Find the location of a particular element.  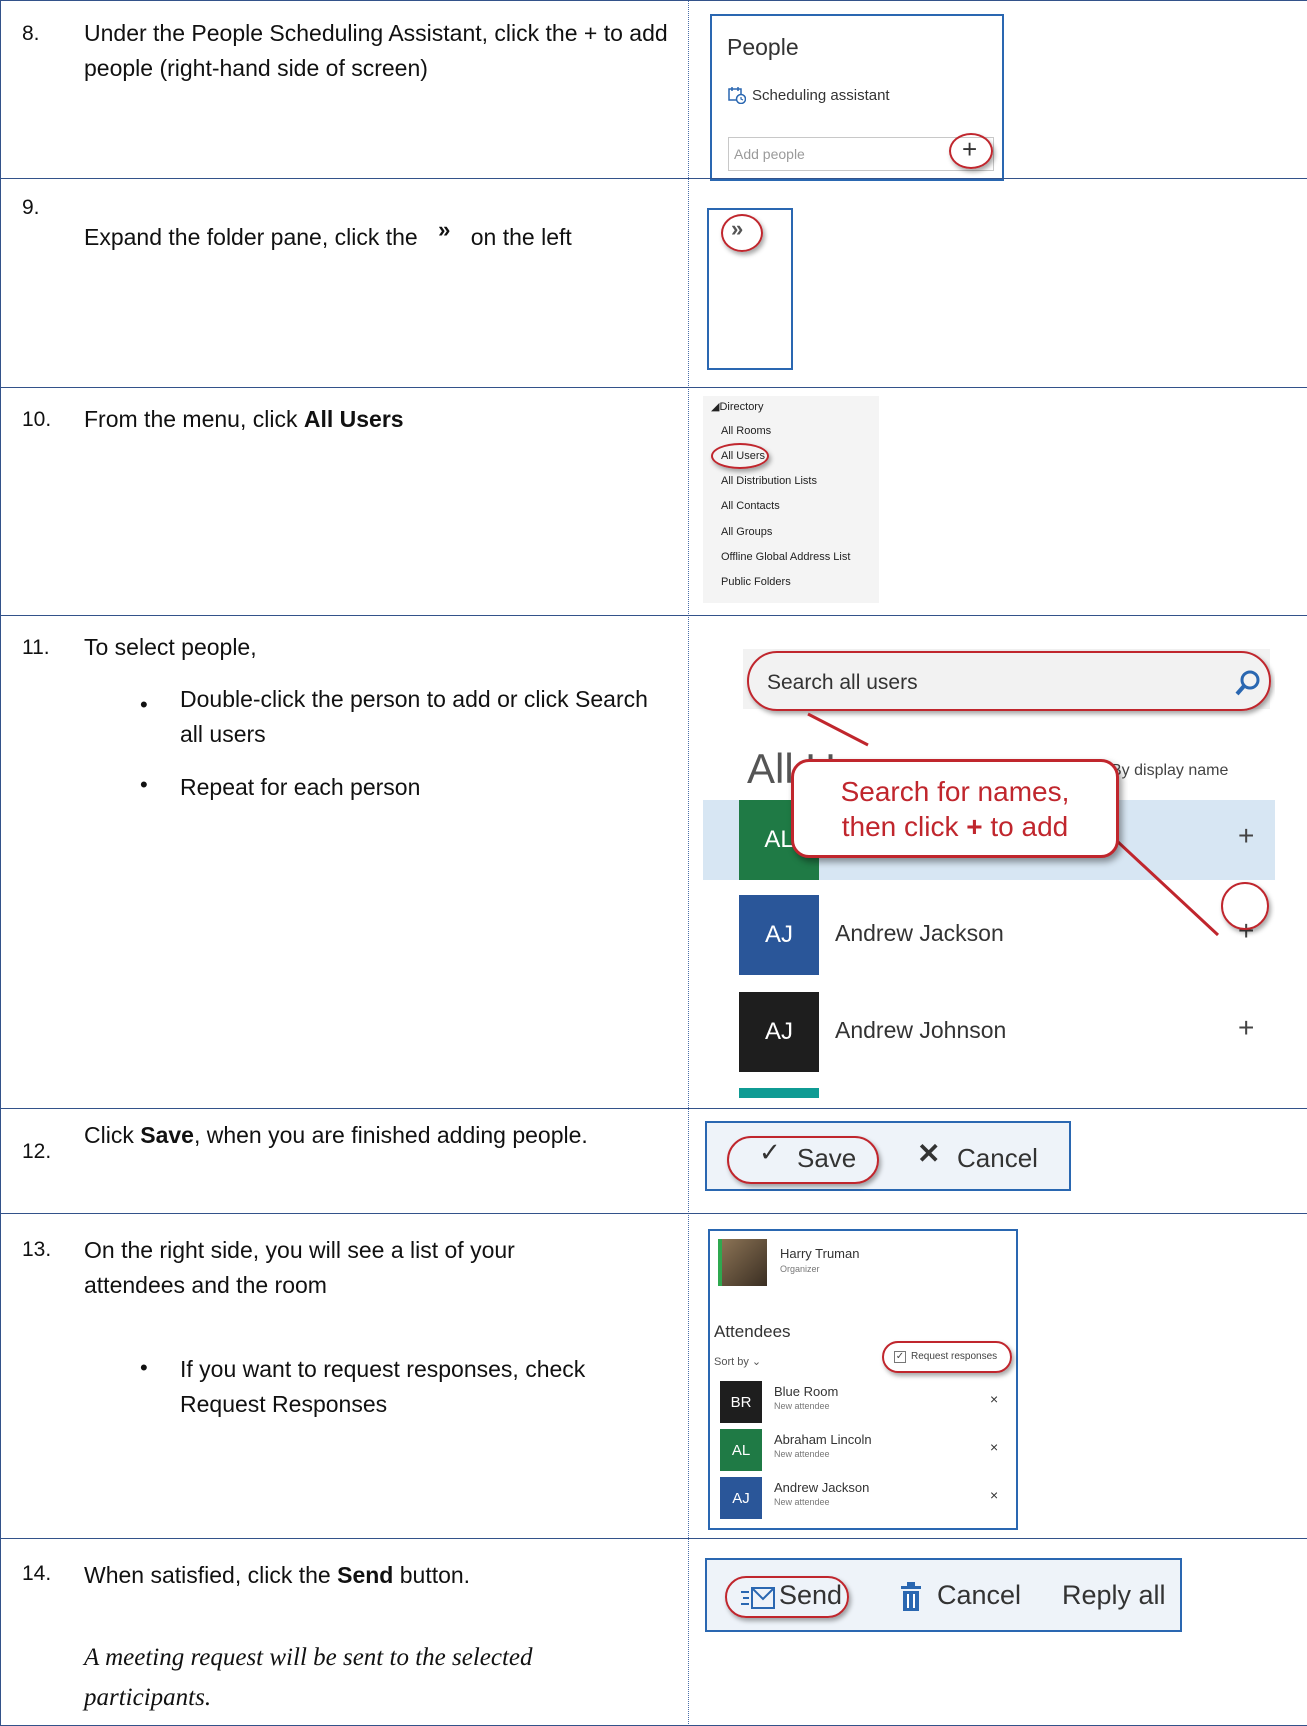

calendar-clock-icon is located at coordinates (737, 95).